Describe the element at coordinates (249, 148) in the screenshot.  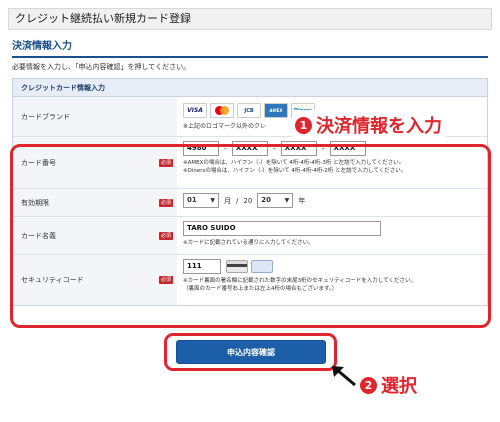
I see `card-number-field-2: XXXX` at that location.